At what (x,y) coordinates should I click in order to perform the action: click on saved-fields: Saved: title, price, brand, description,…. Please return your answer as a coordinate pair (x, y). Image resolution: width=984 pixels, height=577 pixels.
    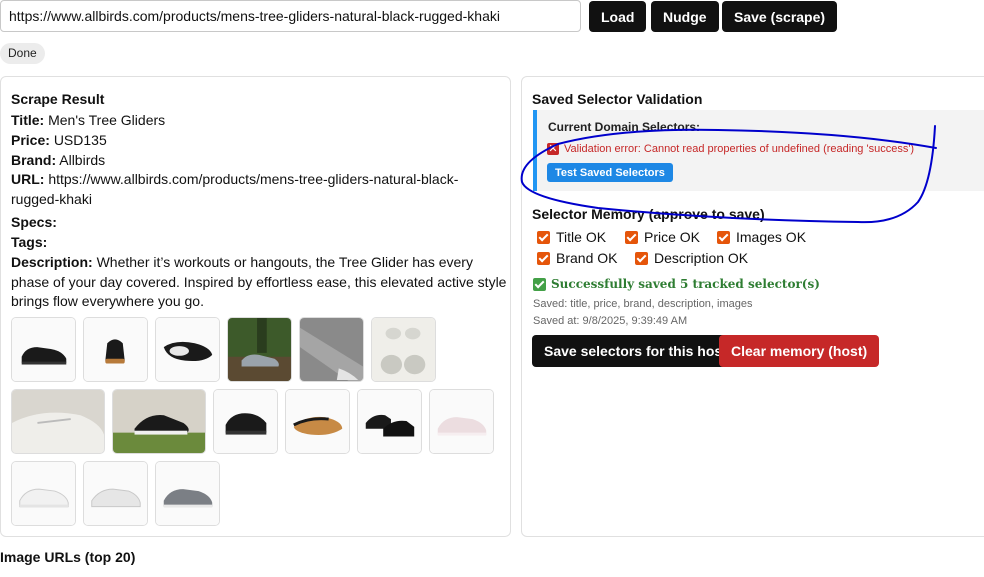
    Looking at the image, I should click on (643, 304).